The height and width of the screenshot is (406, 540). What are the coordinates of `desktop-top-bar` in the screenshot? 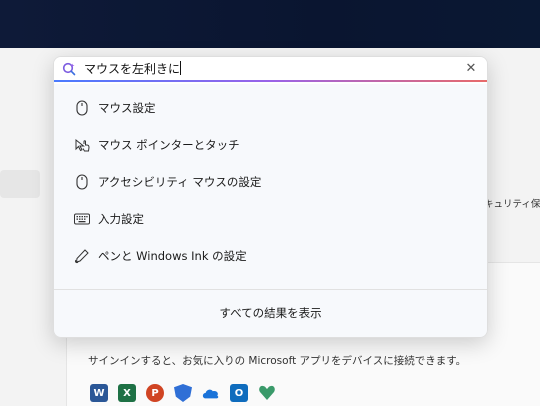 It's located at (270, 24).